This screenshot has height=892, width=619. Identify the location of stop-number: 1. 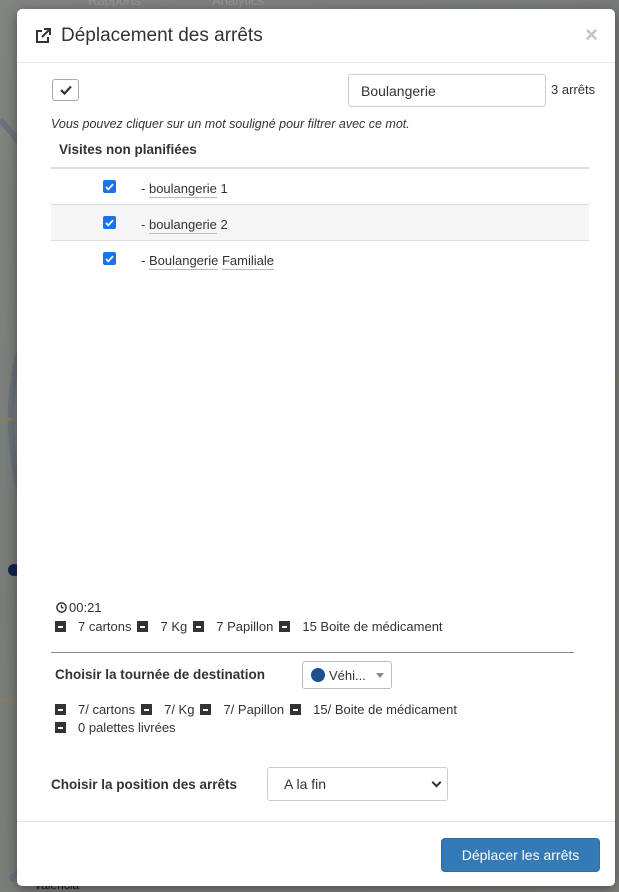
(224, 188).